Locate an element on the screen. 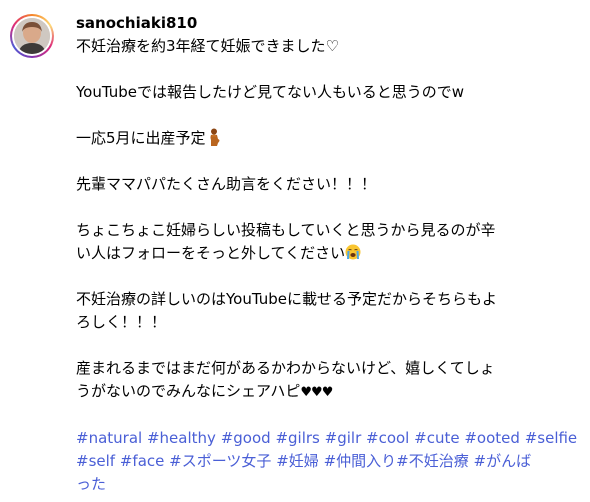 Image resolution: width=590 pixels, height=502 pixels. avatar is located at coordinates (32, 36).